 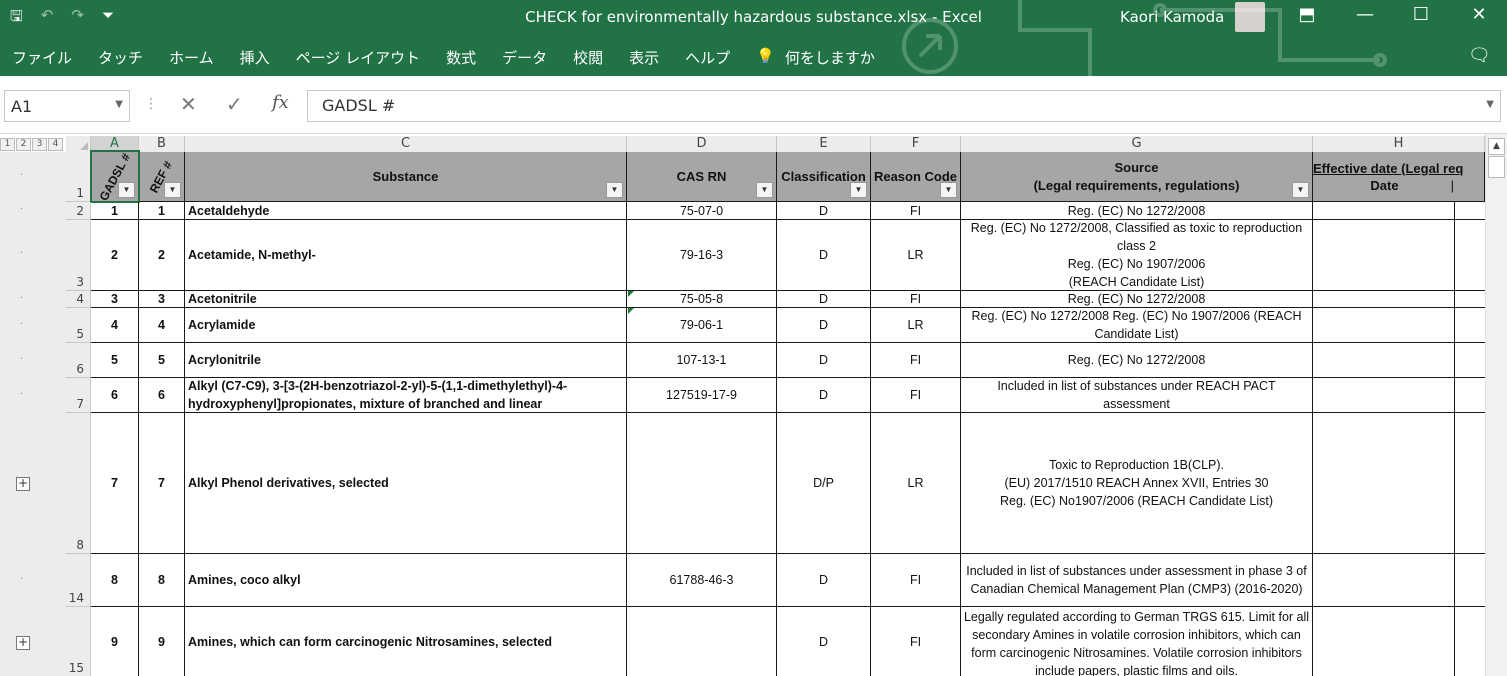 I want to click on outline-level-2-button: 2, so click(x=23, y=144).